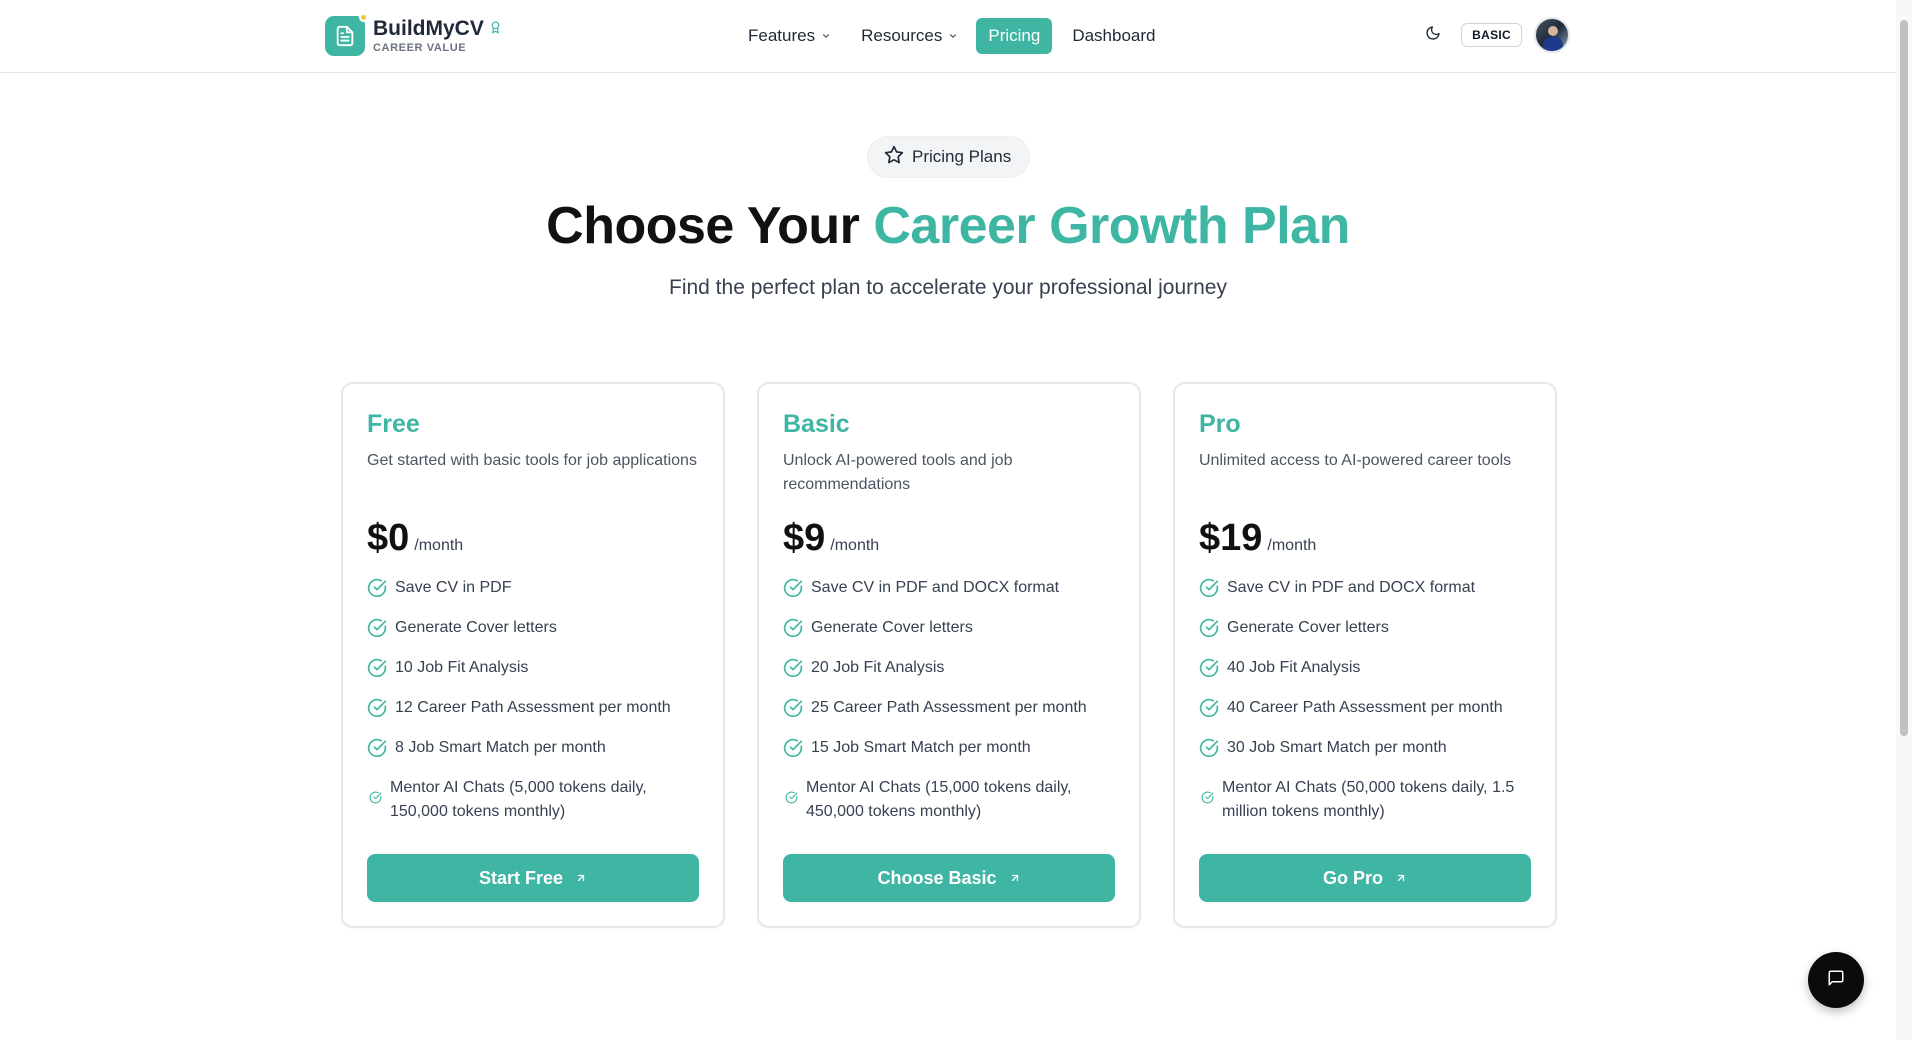  I want to click on feature-item: 20 Job Fit Analysis, so click(949, 668).